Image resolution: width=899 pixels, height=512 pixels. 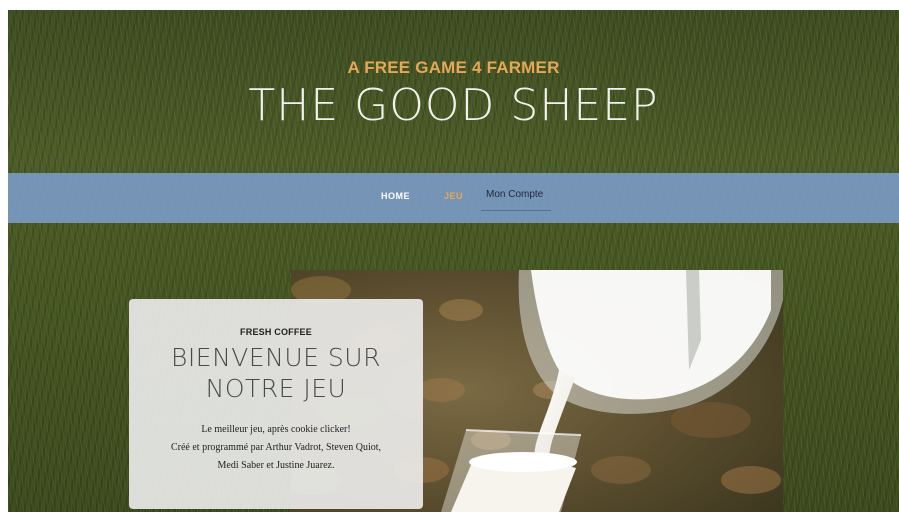 What do you see at coordinates (453, 67) in the screenshot?
I see `site-subtitle: A FREE GAME 4 FARMER` at bounding box center [453, 67].